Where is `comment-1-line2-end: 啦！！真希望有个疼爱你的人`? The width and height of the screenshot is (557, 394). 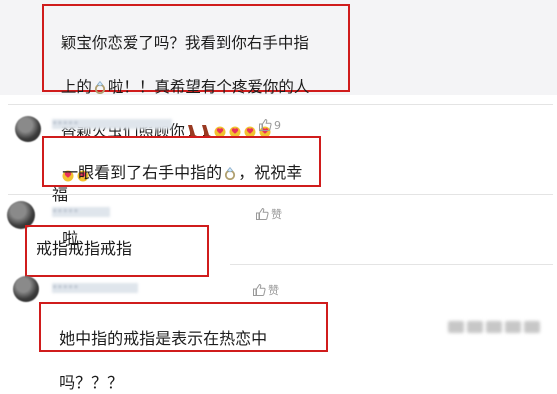
comment-1-line2-end: 啦！！真希望有个疼爱你的人 is located at coordinates (208, 87).